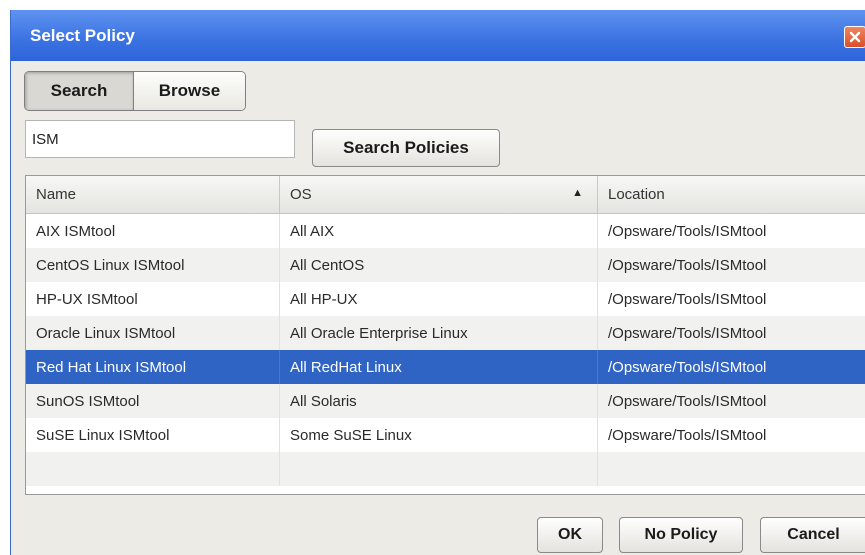 This screenshot has height=555, width=865. Describe the element at coordinates (439, 401) in the screenshot. I see `cell-os: All Solaris` at that location.